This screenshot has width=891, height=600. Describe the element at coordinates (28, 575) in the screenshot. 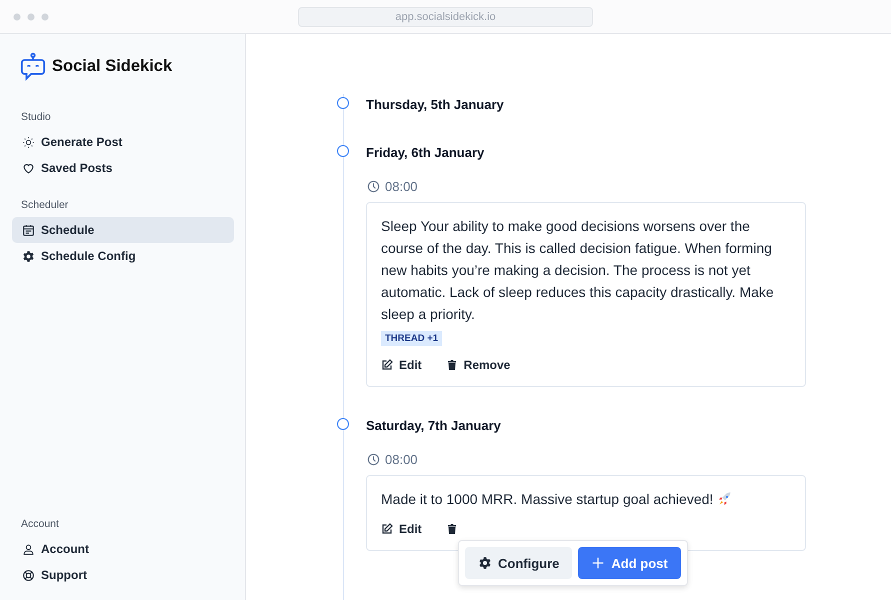

I see `lifebuoy-icon` at that location.